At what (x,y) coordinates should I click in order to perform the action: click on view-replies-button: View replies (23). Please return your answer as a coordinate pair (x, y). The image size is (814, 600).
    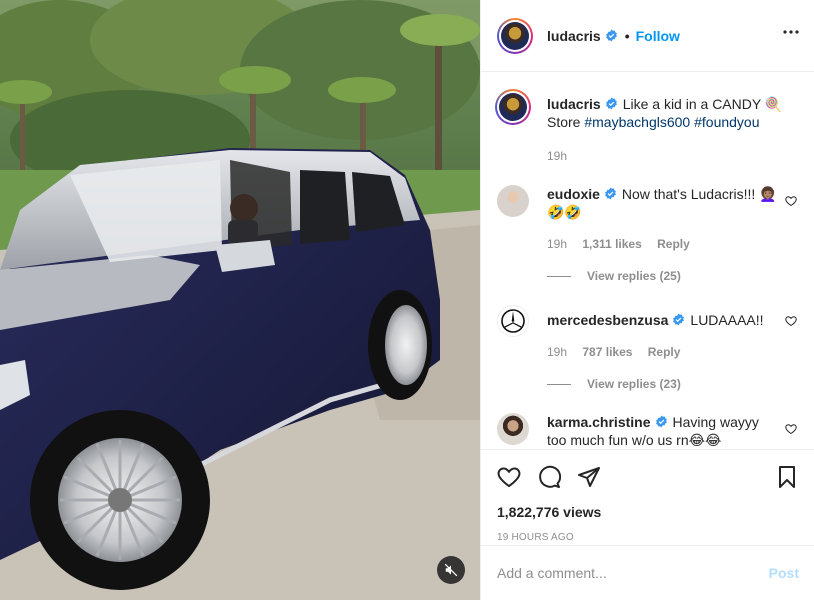
    Looking at the image, I should click on (673, 384).